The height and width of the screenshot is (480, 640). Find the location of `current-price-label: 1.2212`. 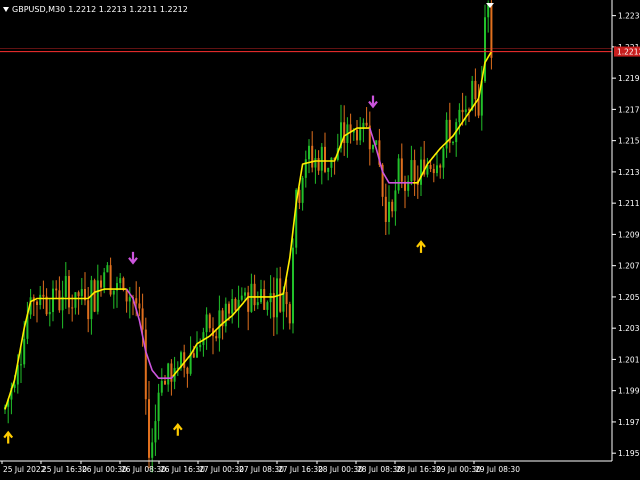

current-price-label: 1.2212 is located at coordinates (628, 52).